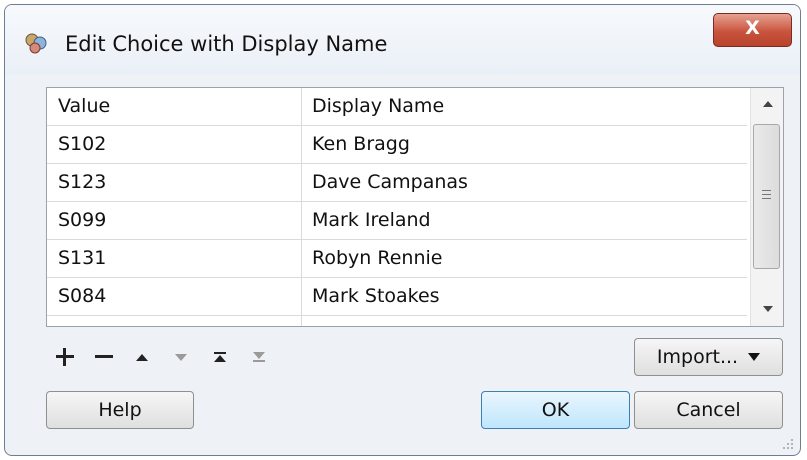  I want to click on cell-display-name: Mark Stoakes, so click(527, 296).